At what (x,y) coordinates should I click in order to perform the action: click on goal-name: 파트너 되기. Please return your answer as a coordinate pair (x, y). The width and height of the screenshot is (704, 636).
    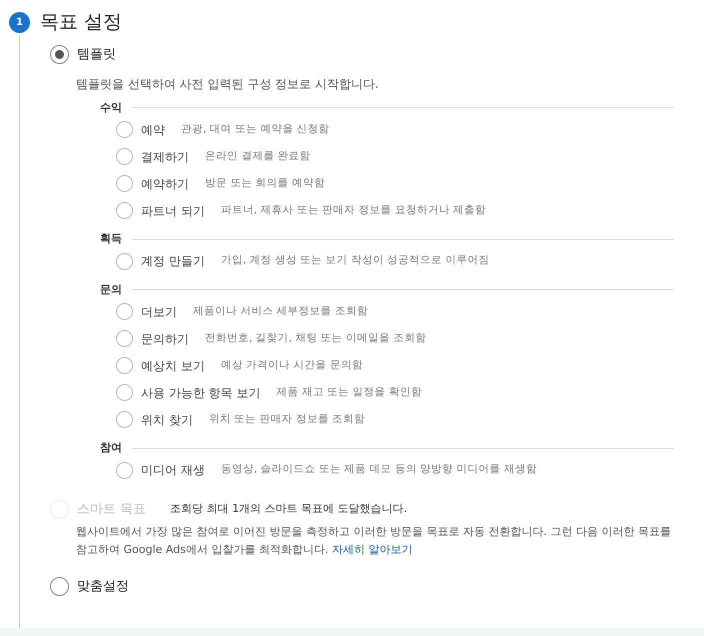
    Looking at the image, I should click on (173, 211).